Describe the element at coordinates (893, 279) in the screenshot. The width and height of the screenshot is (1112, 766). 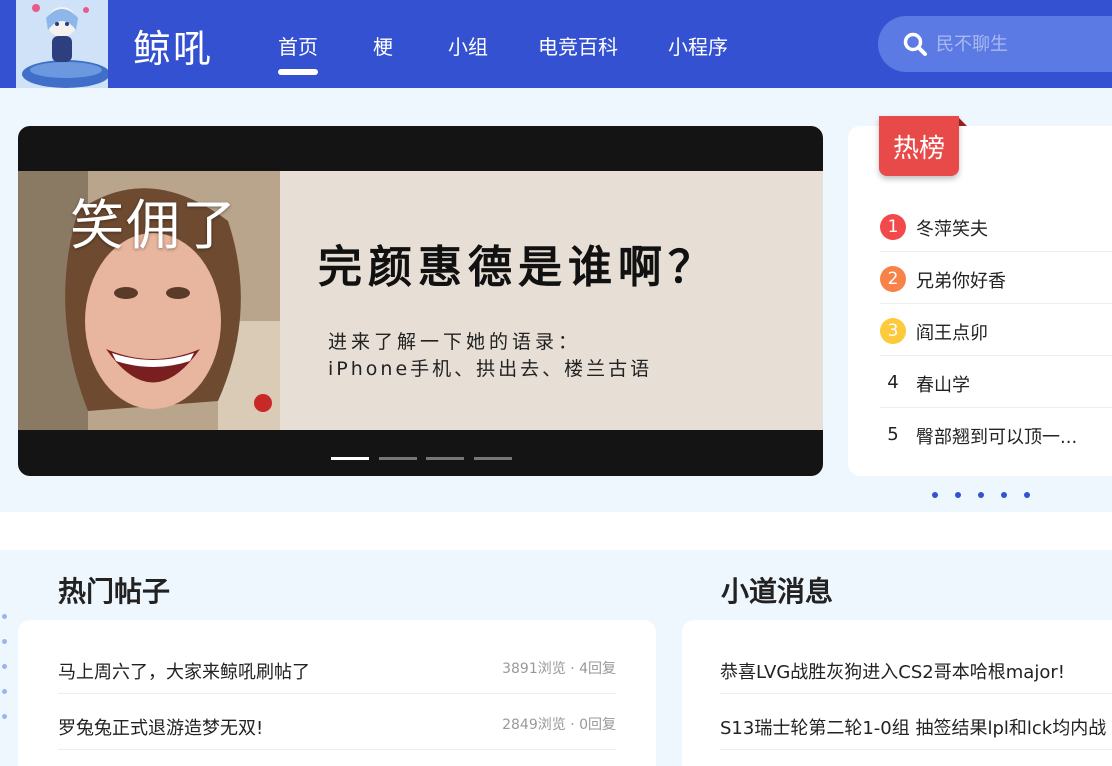
I see `rank-badge: 2` at that location.